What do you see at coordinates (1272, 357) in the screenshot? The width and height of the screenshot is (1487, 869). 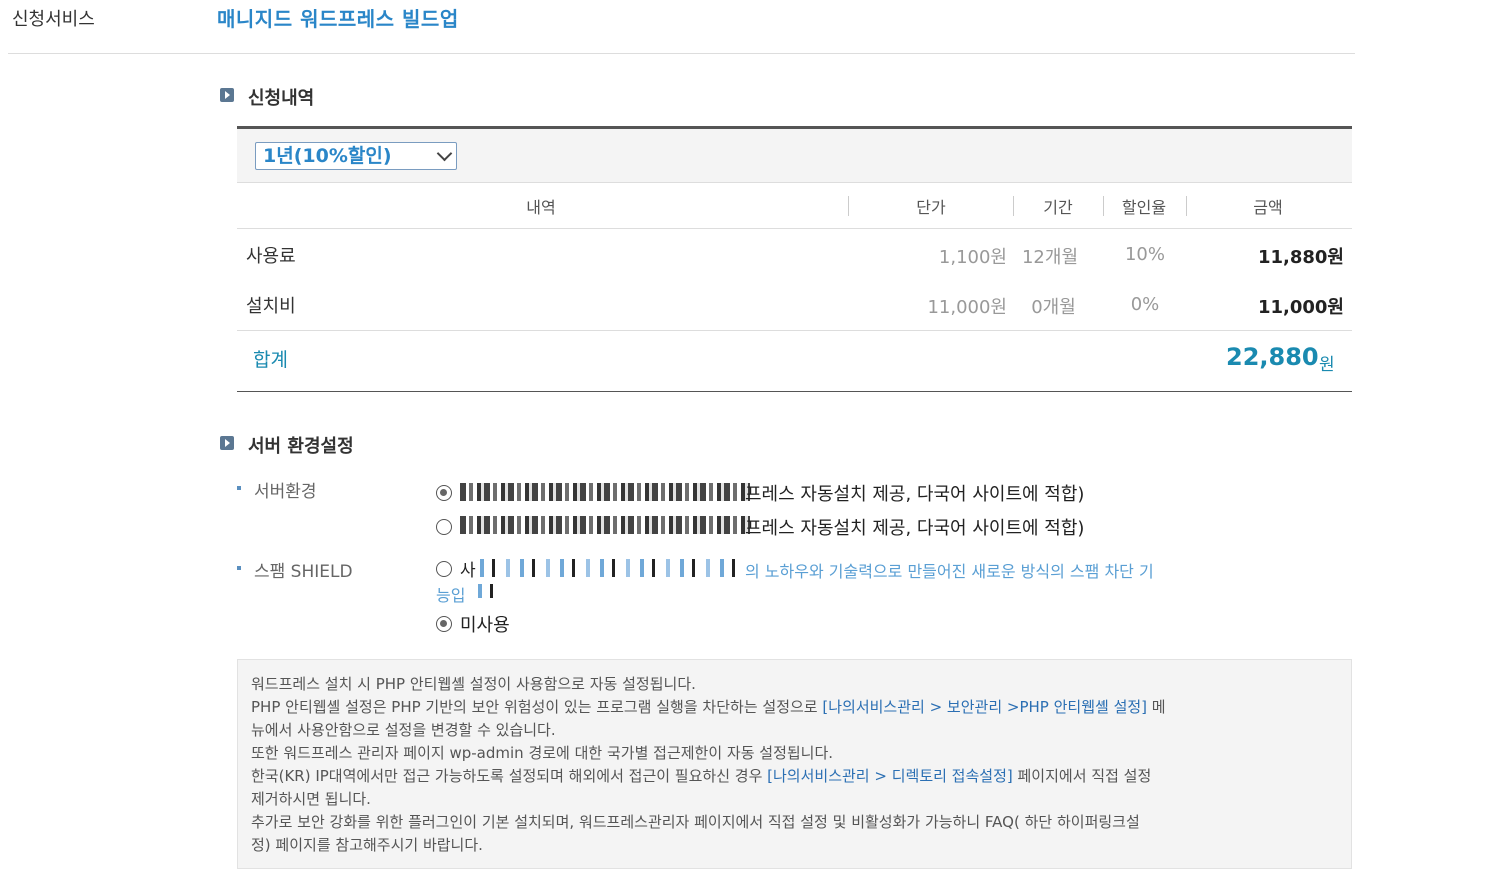 I see `total-value: 22,880` at bounding box center [1272, 357].